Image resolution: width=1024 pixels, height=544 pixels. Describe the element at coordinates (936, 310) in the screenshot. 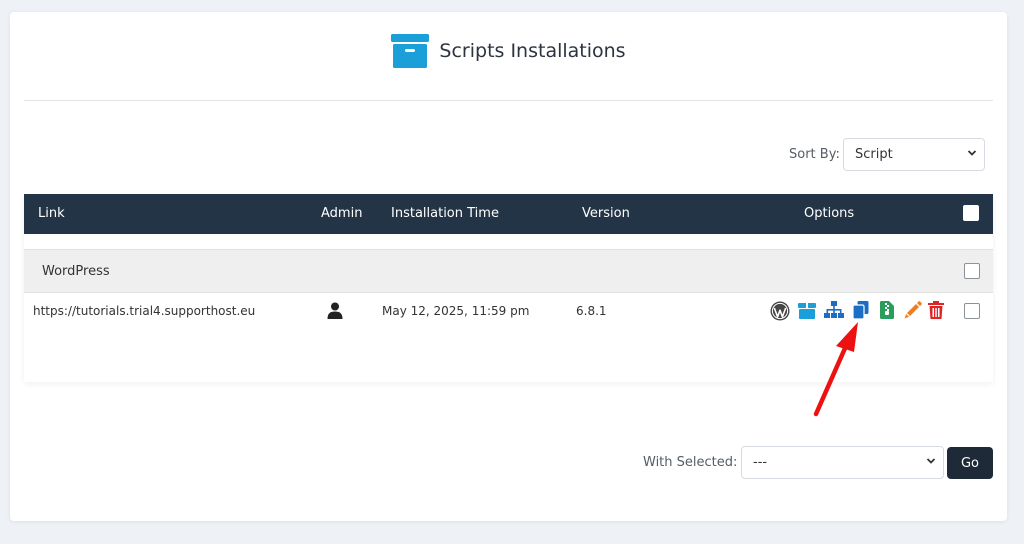

I see `delete-trash-icon` at that location.